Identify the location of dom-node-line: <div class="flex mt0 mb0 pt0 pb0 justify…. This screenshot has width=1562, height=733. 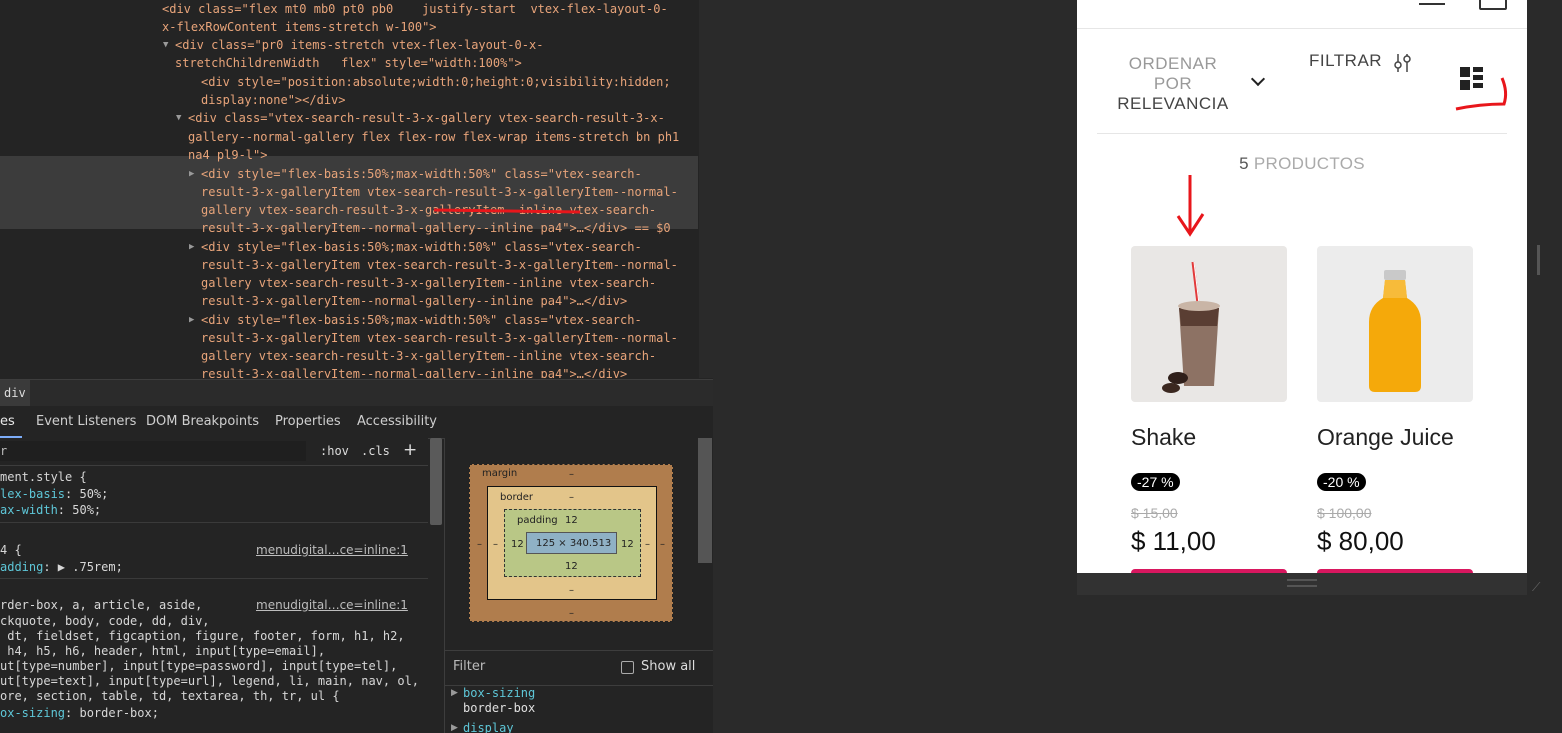
(415, 9).